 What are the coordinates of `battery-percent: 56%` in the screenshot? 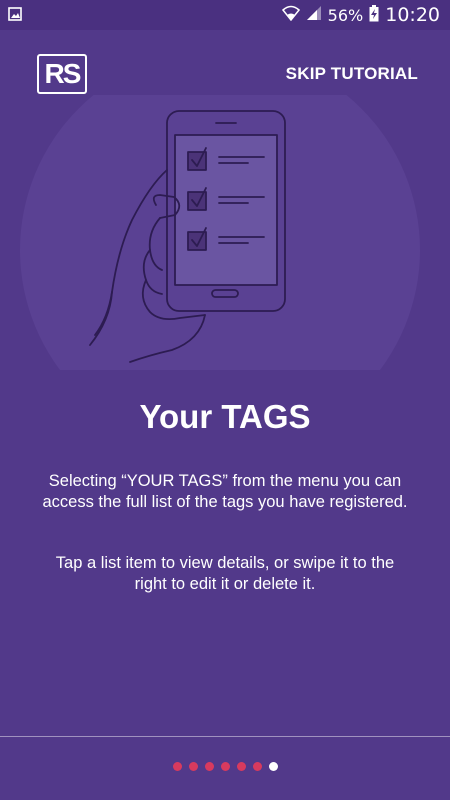 It's located at (345, 15).